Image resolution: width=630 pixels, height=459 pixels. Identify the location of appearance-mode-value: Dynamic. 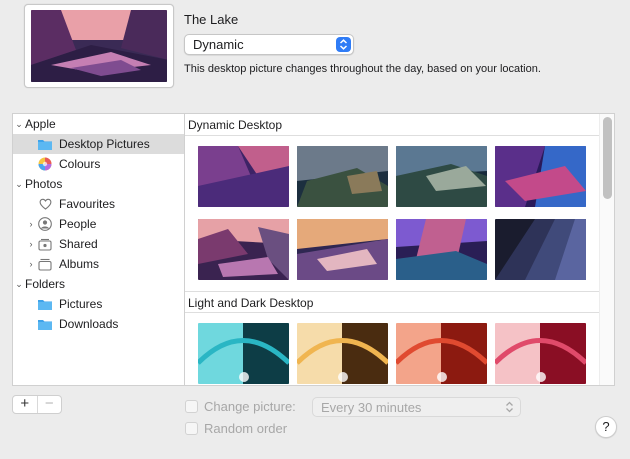
(218, 44).